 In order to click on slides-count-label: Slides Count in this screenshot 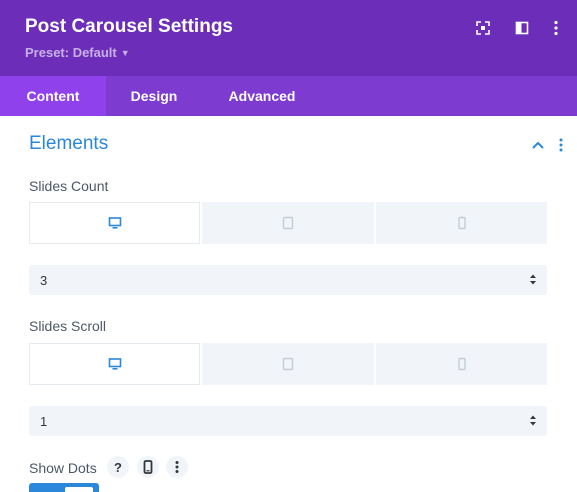, I will do `click(69, 186)`.